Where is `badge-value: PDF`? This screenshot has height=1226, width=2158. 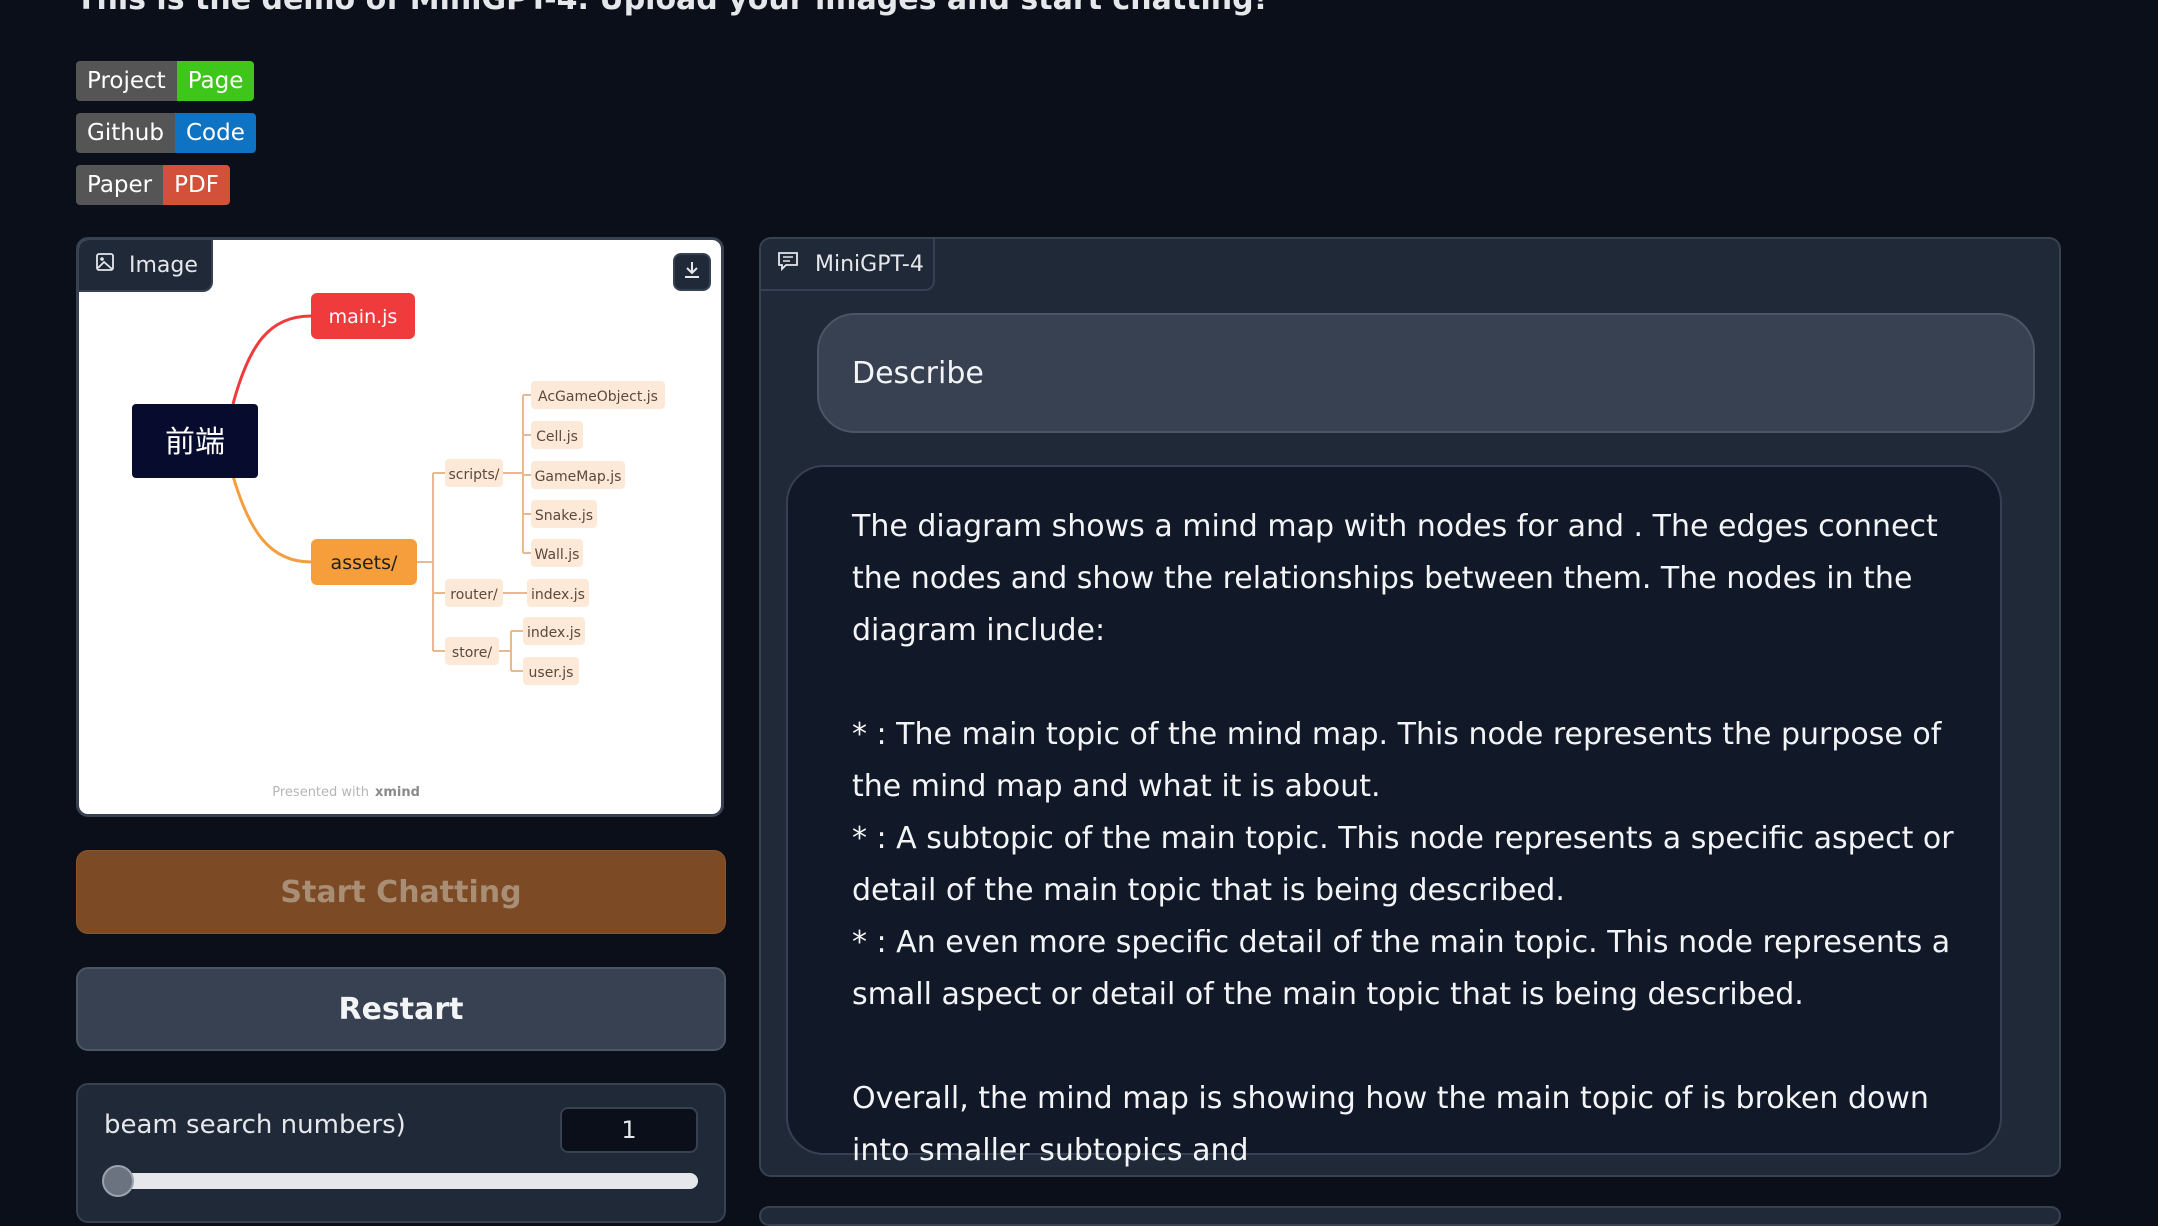 badge-value: PDF is located at coordinates (196, 185).